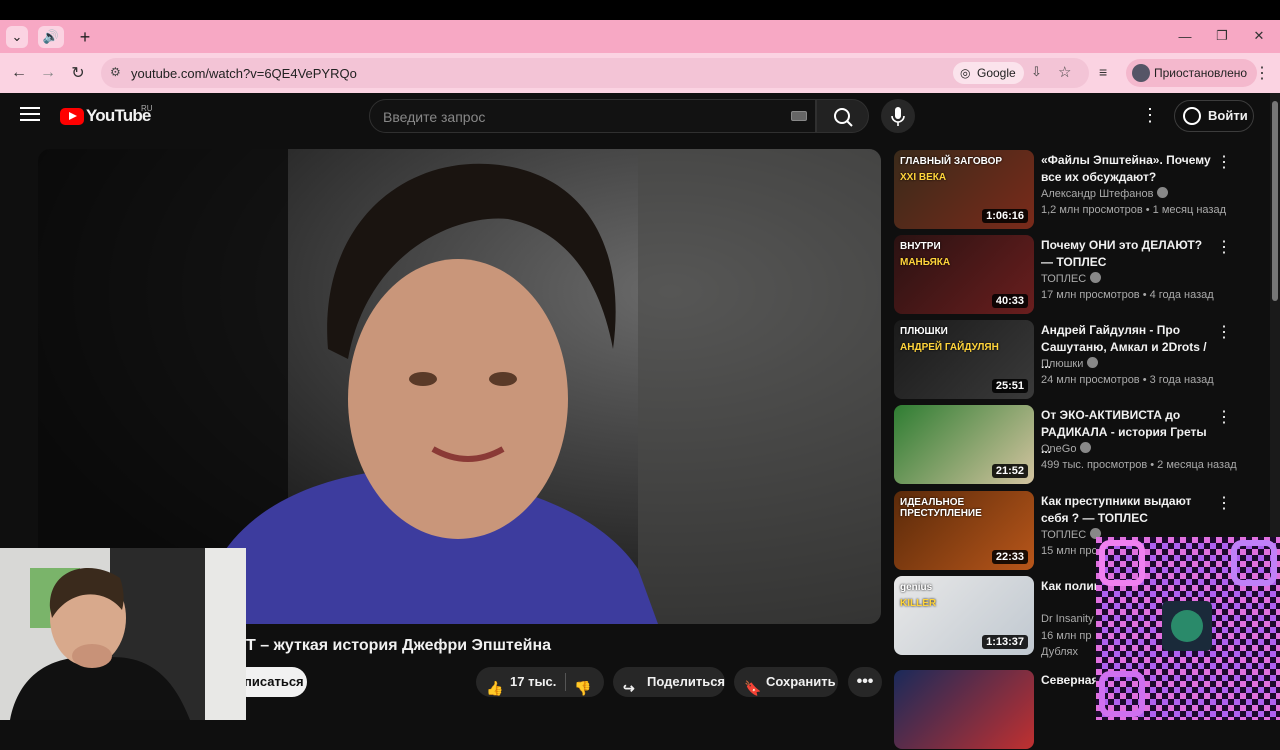  I want to click on duration-badge: 40:33, so click(1009, 301).